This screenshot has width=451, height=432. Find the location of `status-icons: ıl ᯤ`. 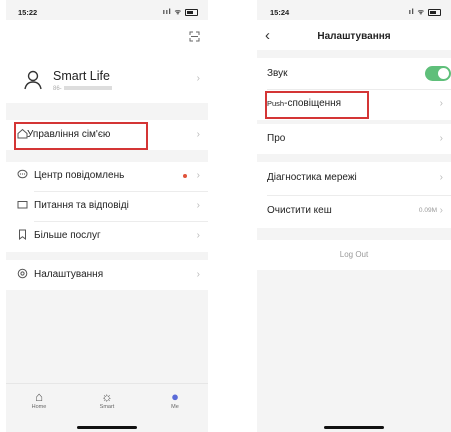

status-icons: ıl ᯤ is located at coordinates (425, 12).